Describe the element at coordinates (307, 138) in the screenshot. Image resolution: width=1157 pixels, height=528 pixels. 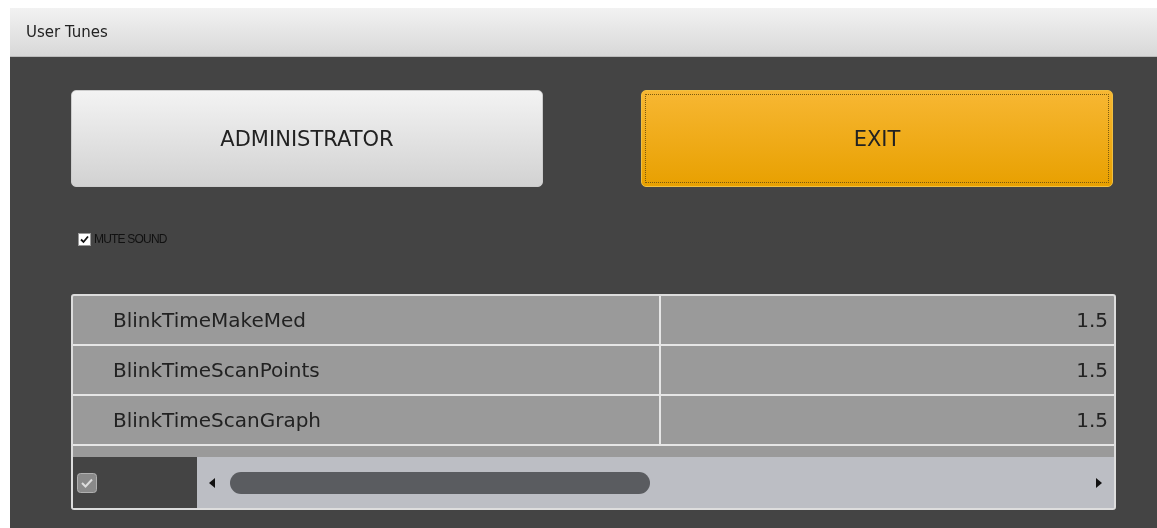
I see `action-button: ADMINISTRATOR` at that location.